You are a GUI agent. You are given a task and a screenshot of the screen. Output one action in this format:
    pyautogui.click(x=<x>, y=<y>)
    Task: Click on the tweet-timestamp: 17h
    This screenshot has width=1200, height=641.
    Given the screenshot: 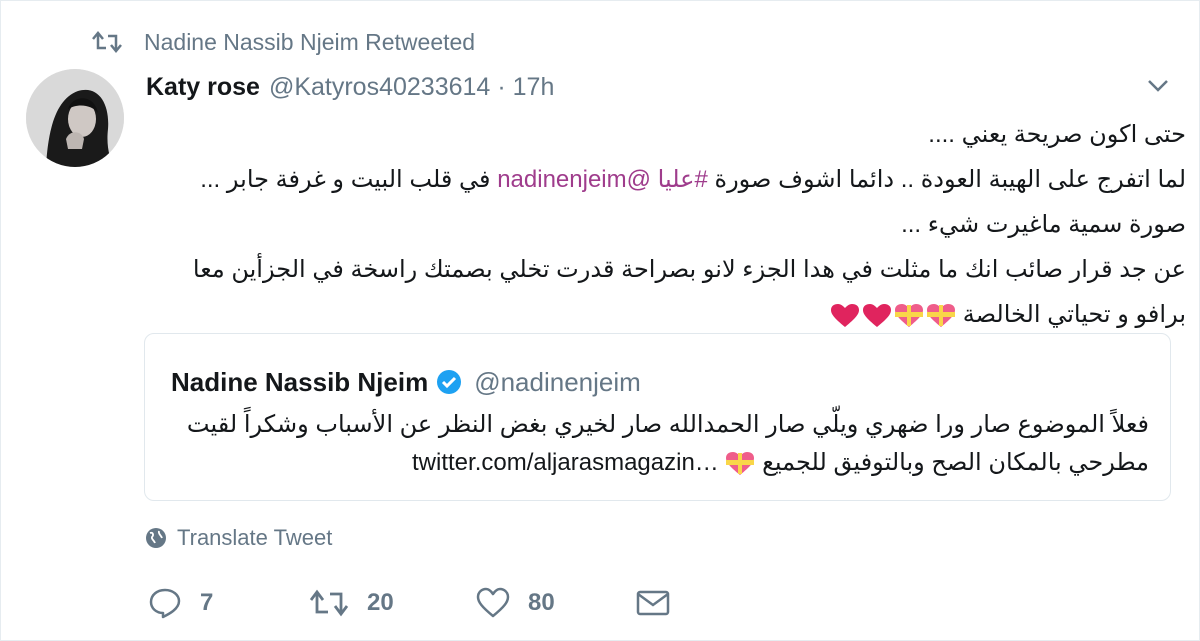 What is the action you would take?
    pyautogui.click(x=534, y=87)
    